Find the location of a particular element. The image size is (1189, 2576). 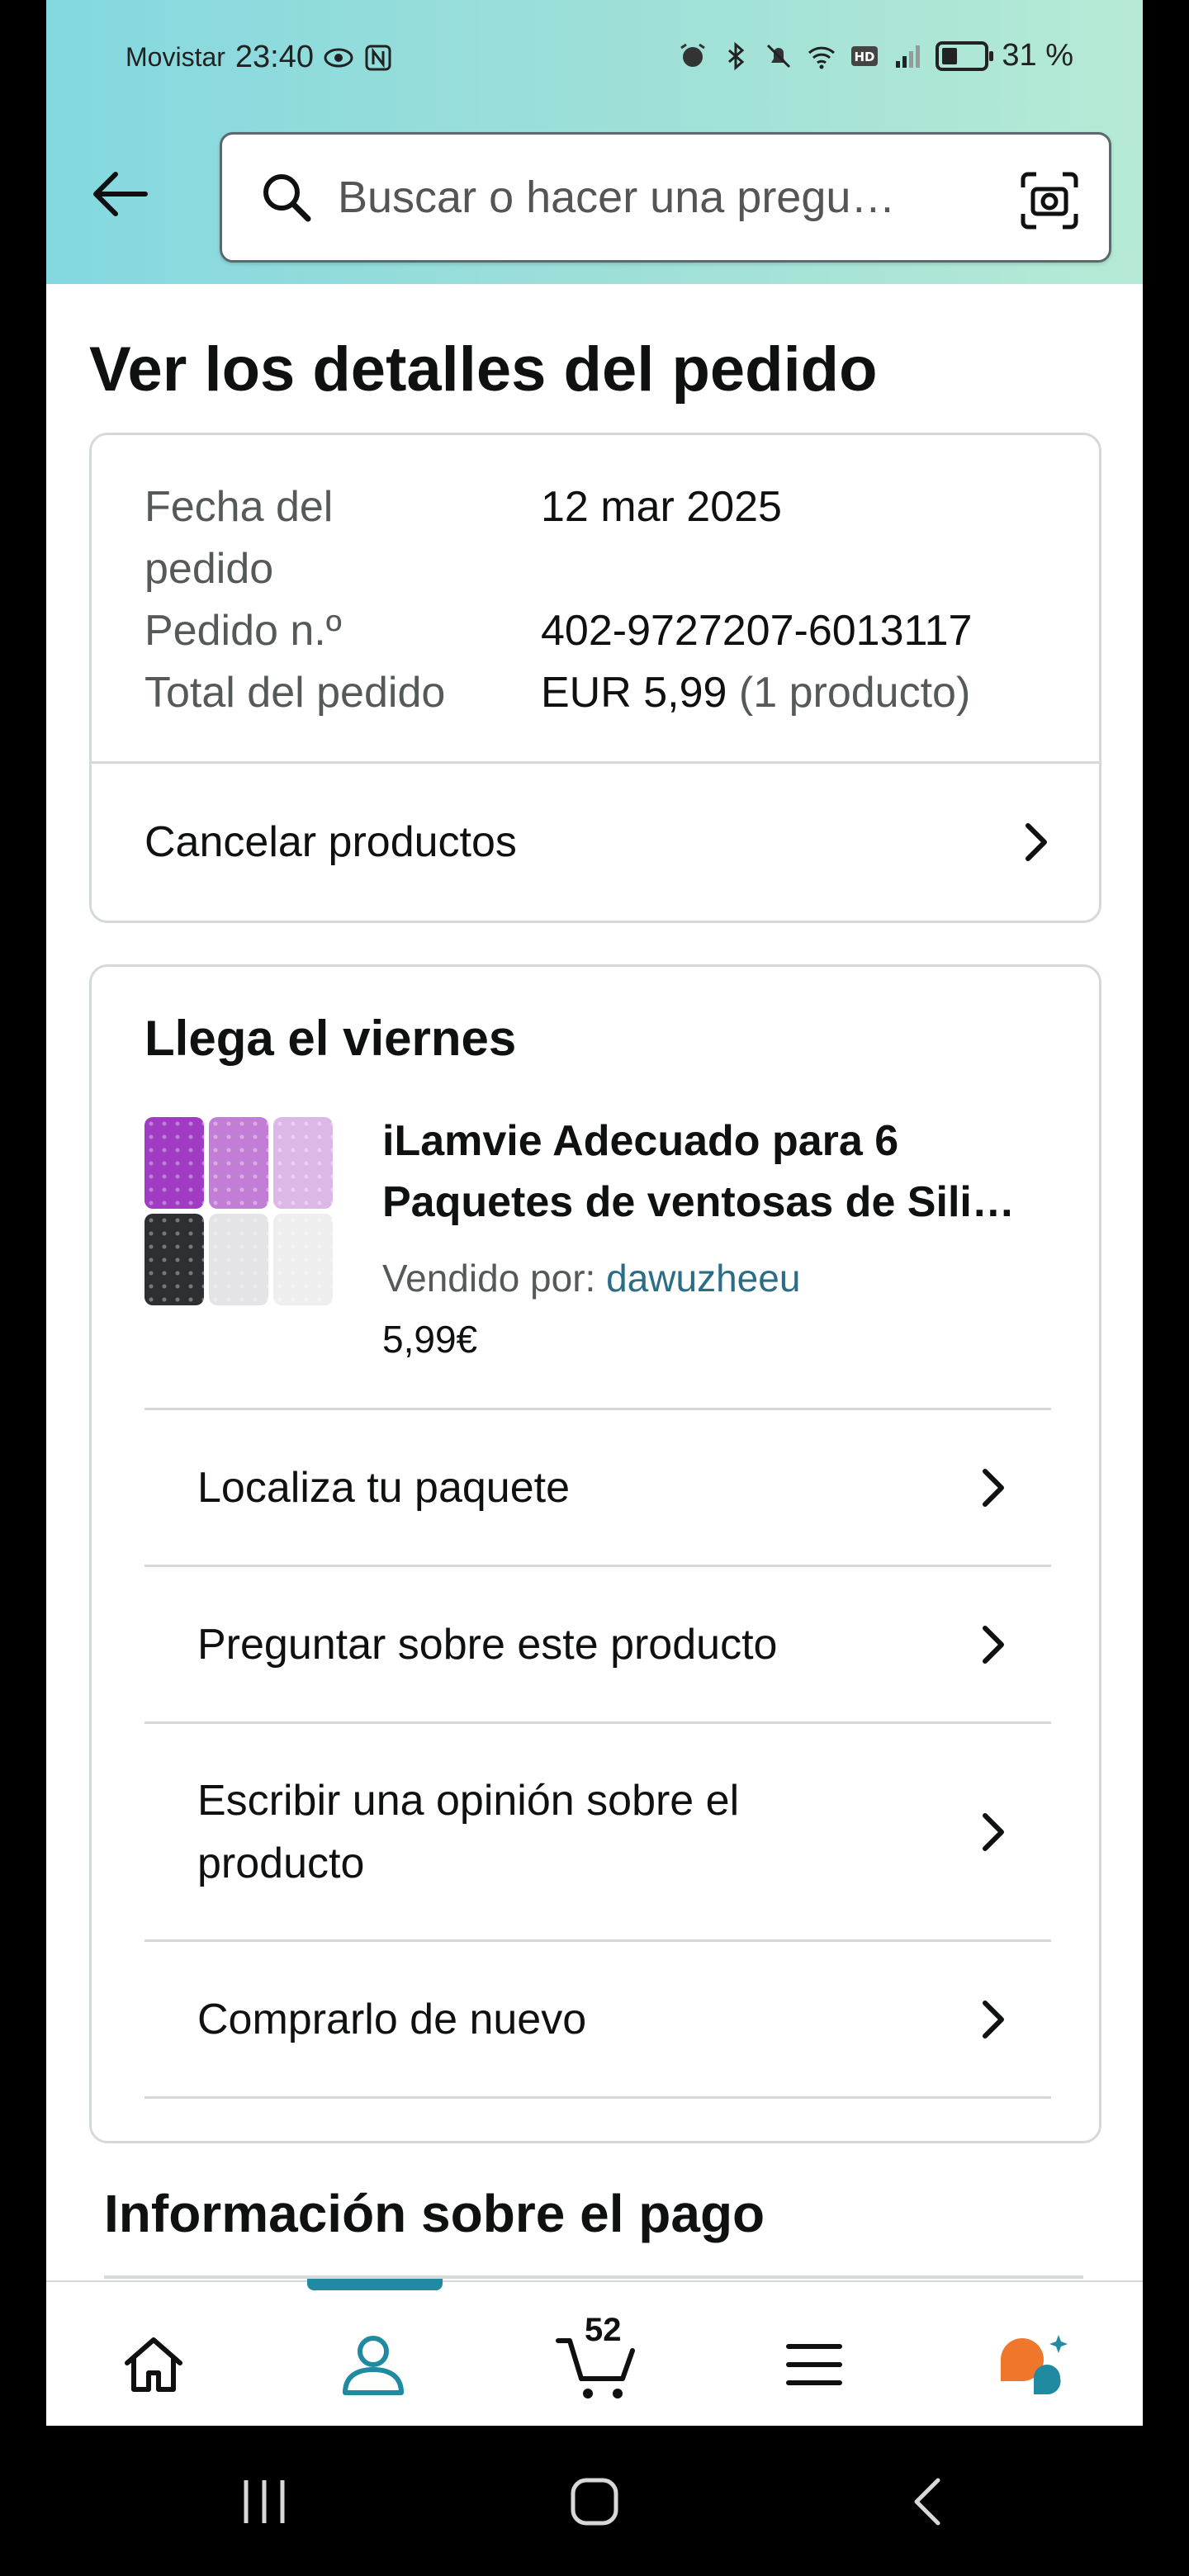

order-total-value: EUR 5,99 (1 producto) is located at coordinates (755, 693).